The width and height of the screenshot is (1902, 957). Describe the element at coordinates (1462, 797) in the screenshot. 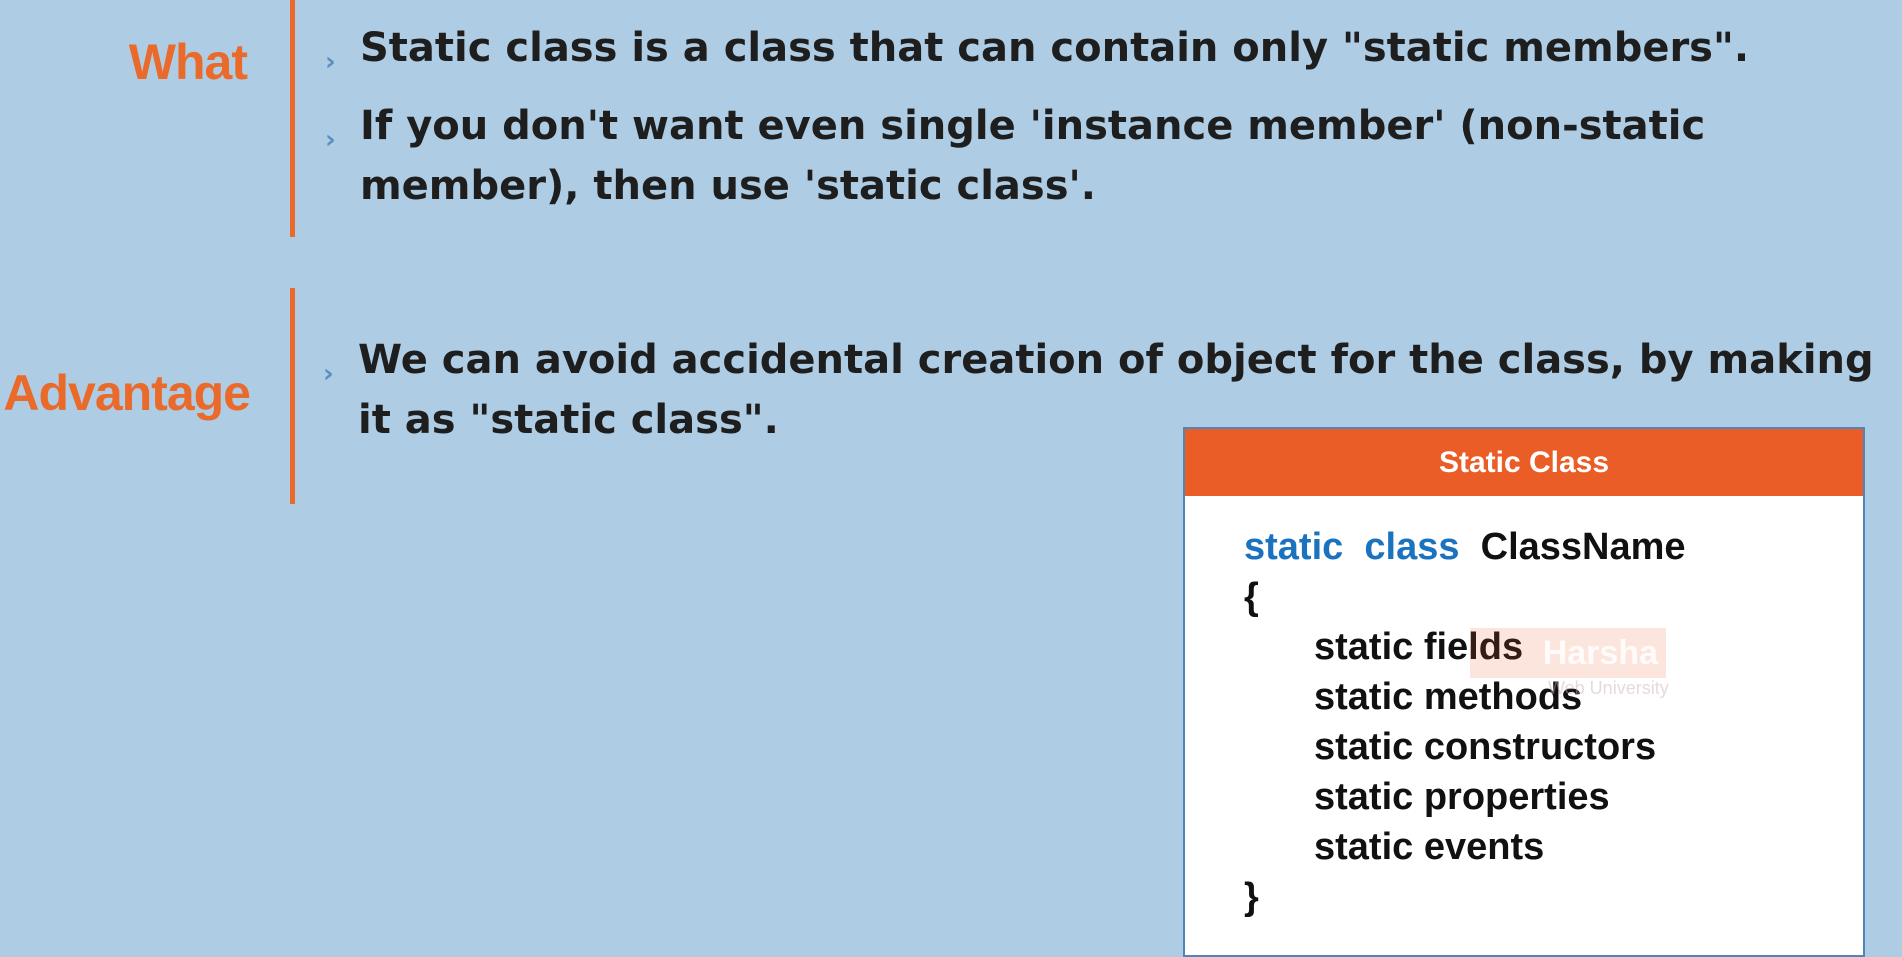

I see `code-member: static properties` at that location.